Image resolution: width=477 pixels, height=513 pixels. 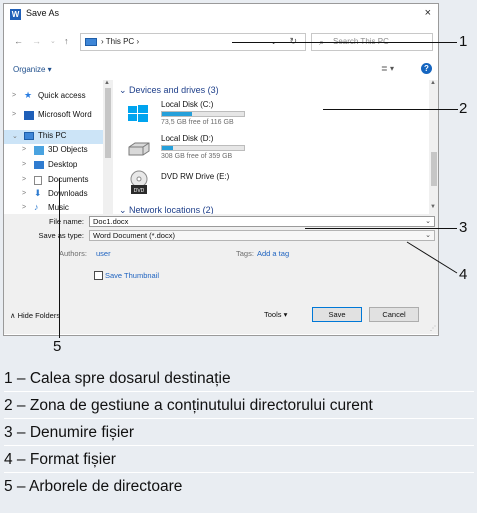 What do you see at coordinates (53, 41) in the screenshot?
I see `recent-dropdown-icon: ⌄` at bounding box center [53, 41].